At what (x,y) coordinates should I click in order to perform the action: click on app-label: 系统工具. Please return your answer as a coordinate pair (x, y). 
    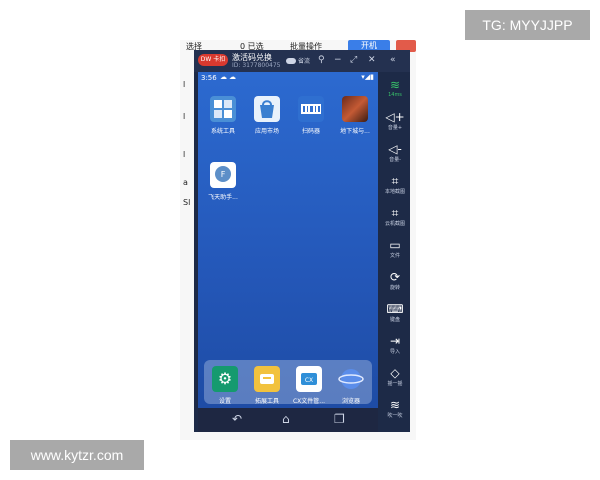
    Looking at the image, I should click on (222, 131).